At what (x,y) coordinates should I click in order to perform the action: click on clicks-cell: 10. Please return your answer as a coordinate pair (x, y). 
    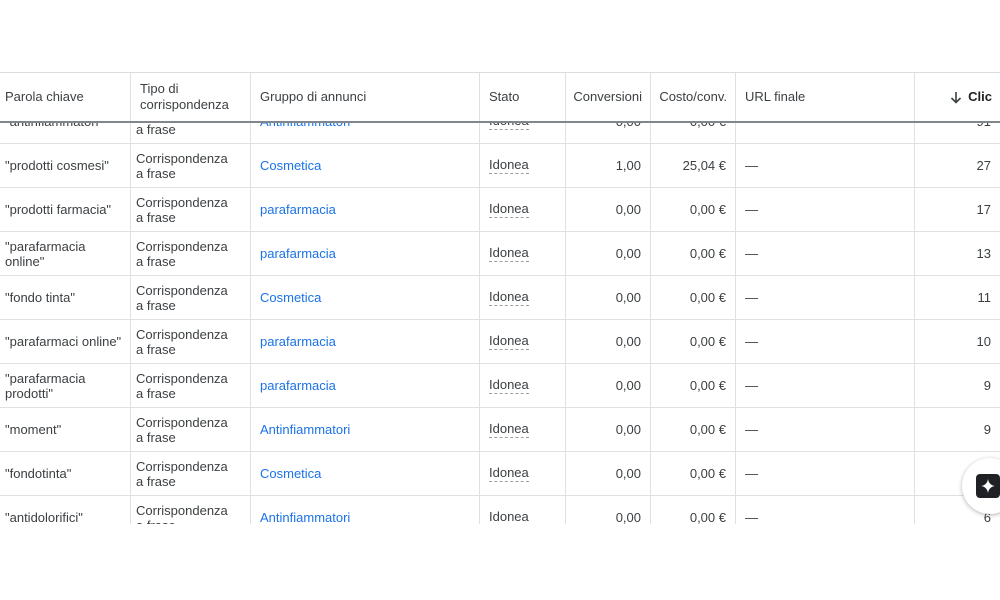
    Looking at the image, I should click on (957, 341).